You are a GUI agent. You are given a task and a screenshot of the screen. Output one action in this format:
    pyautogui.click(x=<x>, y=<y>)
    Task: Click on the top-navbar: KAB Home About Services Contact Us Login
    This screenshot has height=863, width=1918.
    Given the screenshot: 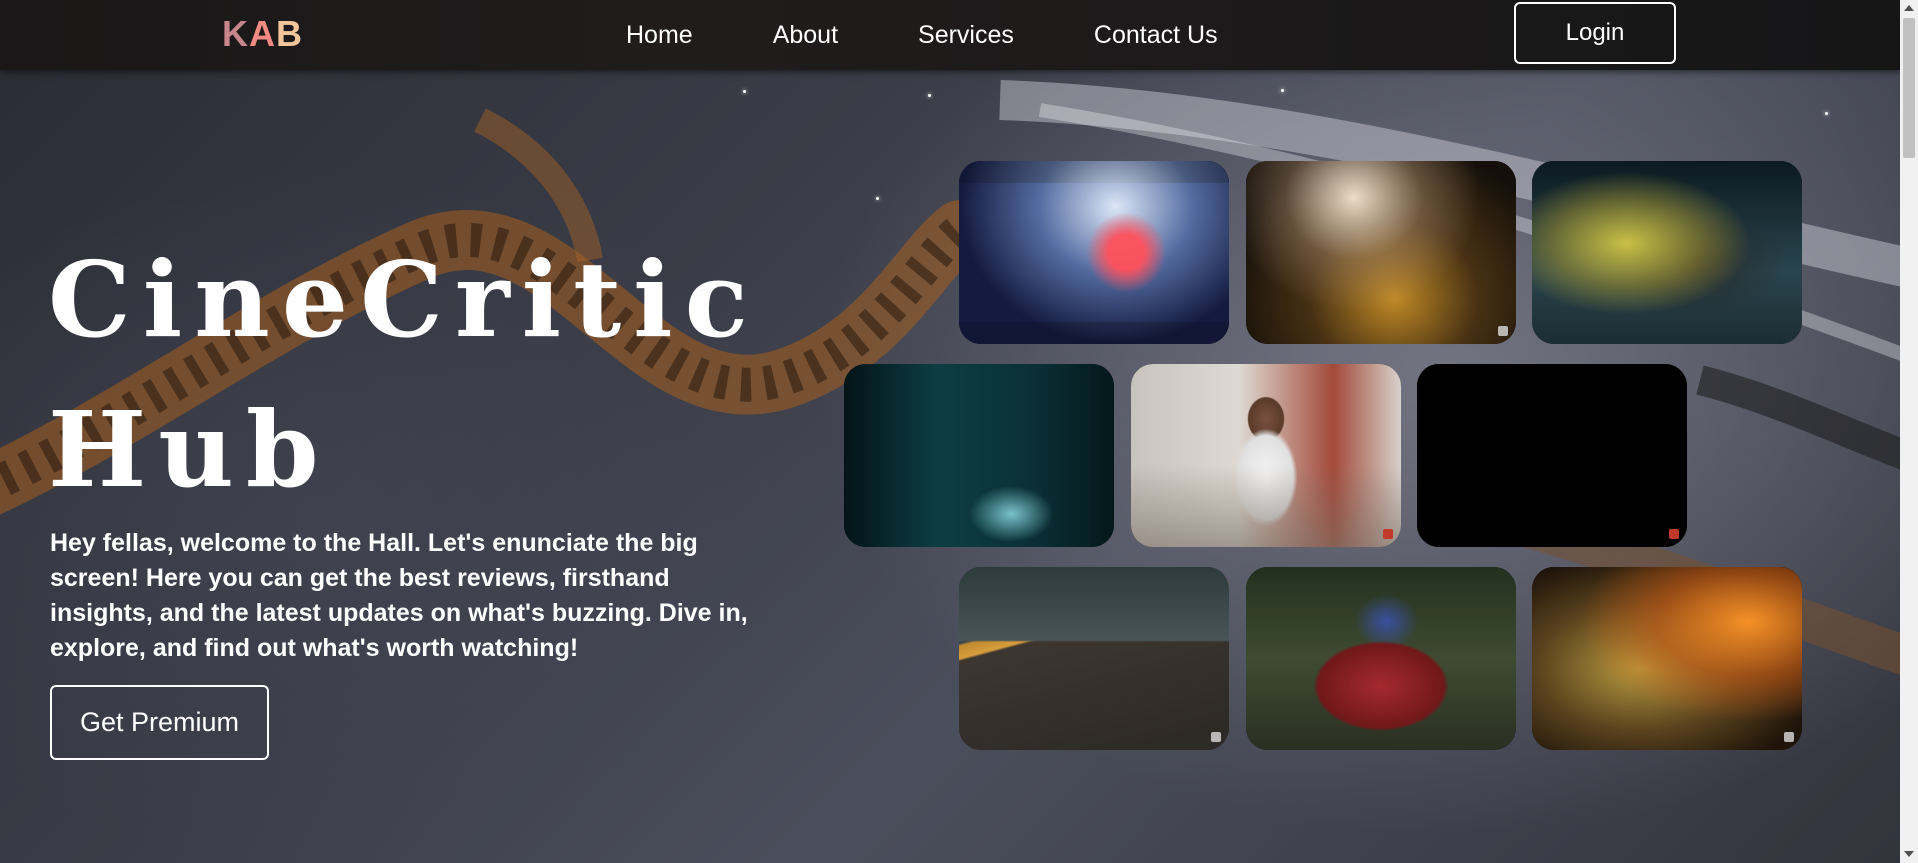 What is the action you would take?
    pyautogui.click(x=950, y=35)
    